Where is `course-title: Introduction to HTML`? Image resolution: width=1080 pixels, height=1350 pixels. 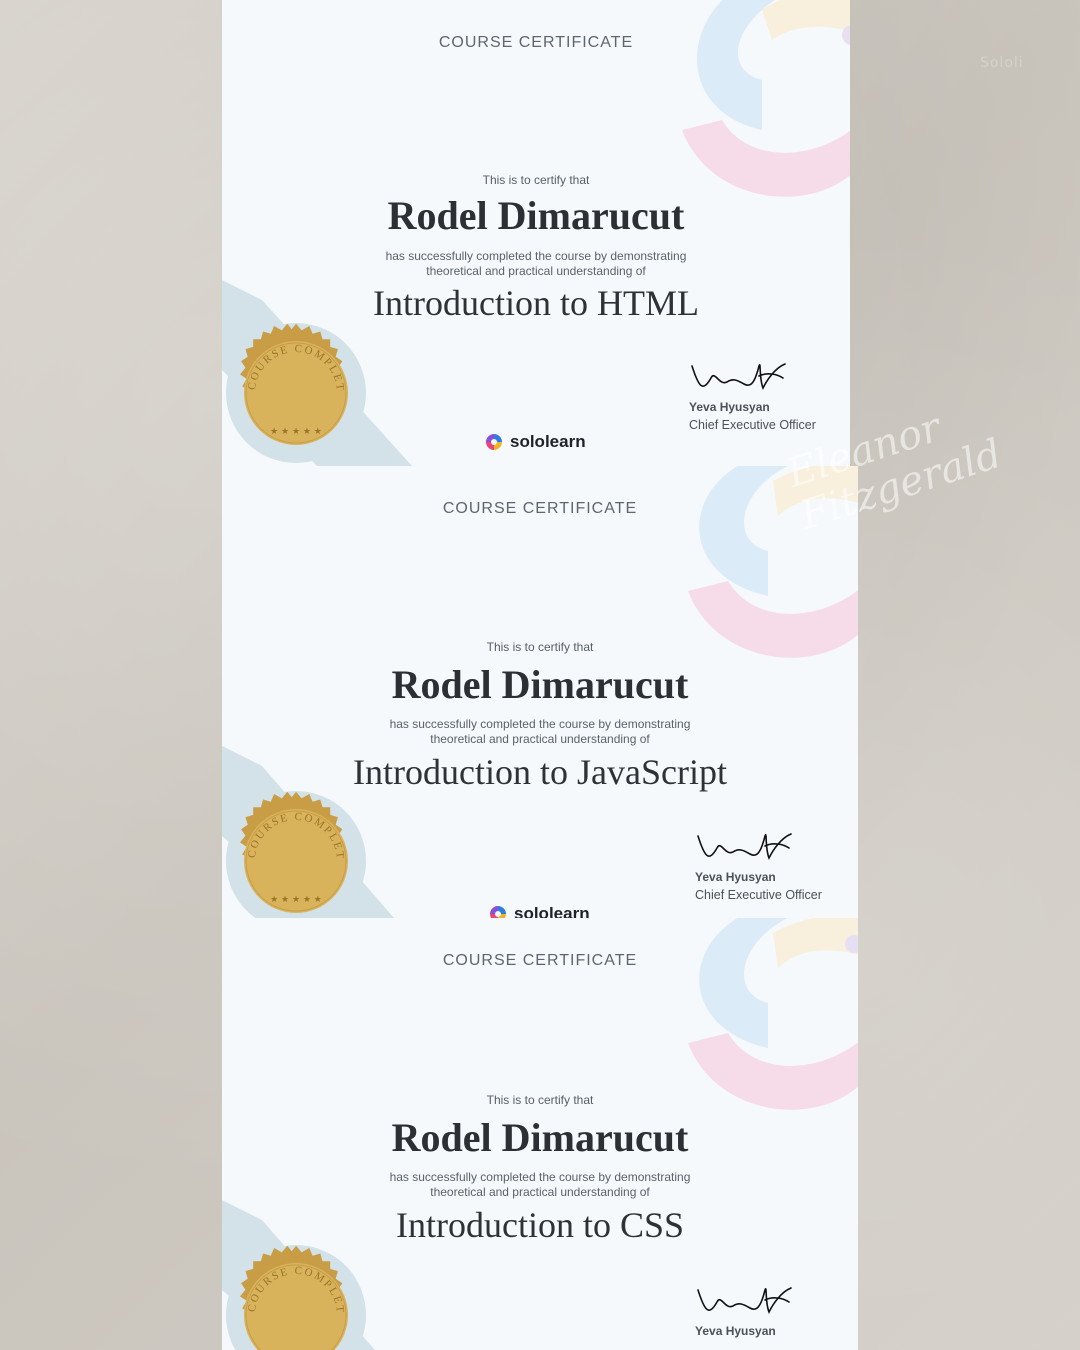
course-title: Introduction to HTML is located at coordinates (536, 303).